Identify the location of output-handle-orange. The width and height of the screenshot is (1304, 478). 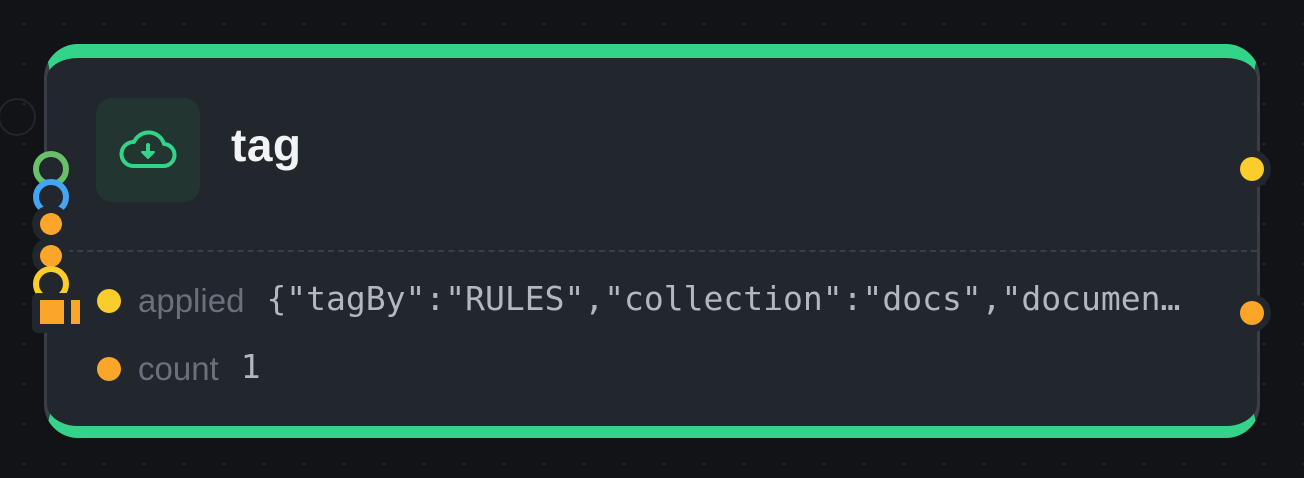
(1252, 313).